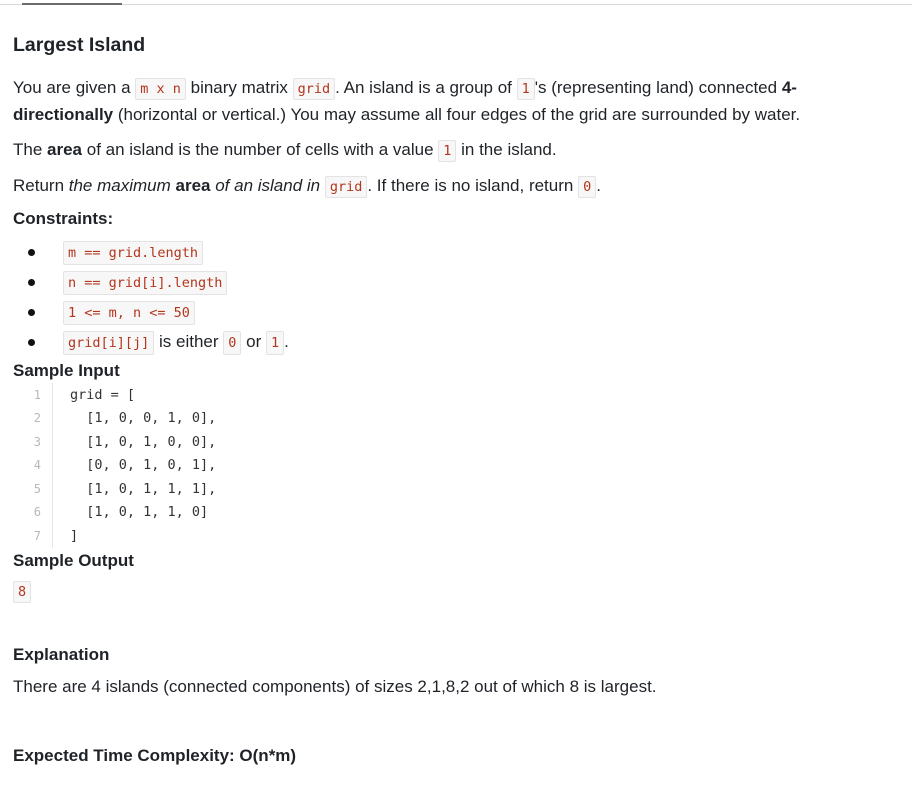 Image resolution: width=912 pixels, height=812 pixels. What do you see at coordinates (453, 418) in the screenshot?
I see `code-line: 2 [1, 0, 0, 1, 0],` at bounding box center [453, 418].